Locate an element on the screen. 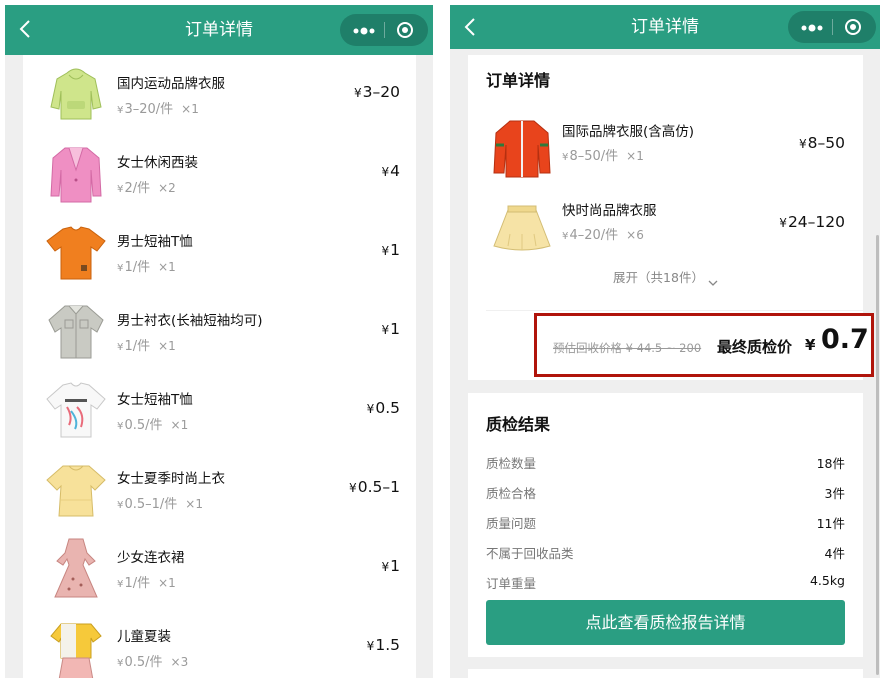  floral-dress-icon is located at coordinates (76, 568).